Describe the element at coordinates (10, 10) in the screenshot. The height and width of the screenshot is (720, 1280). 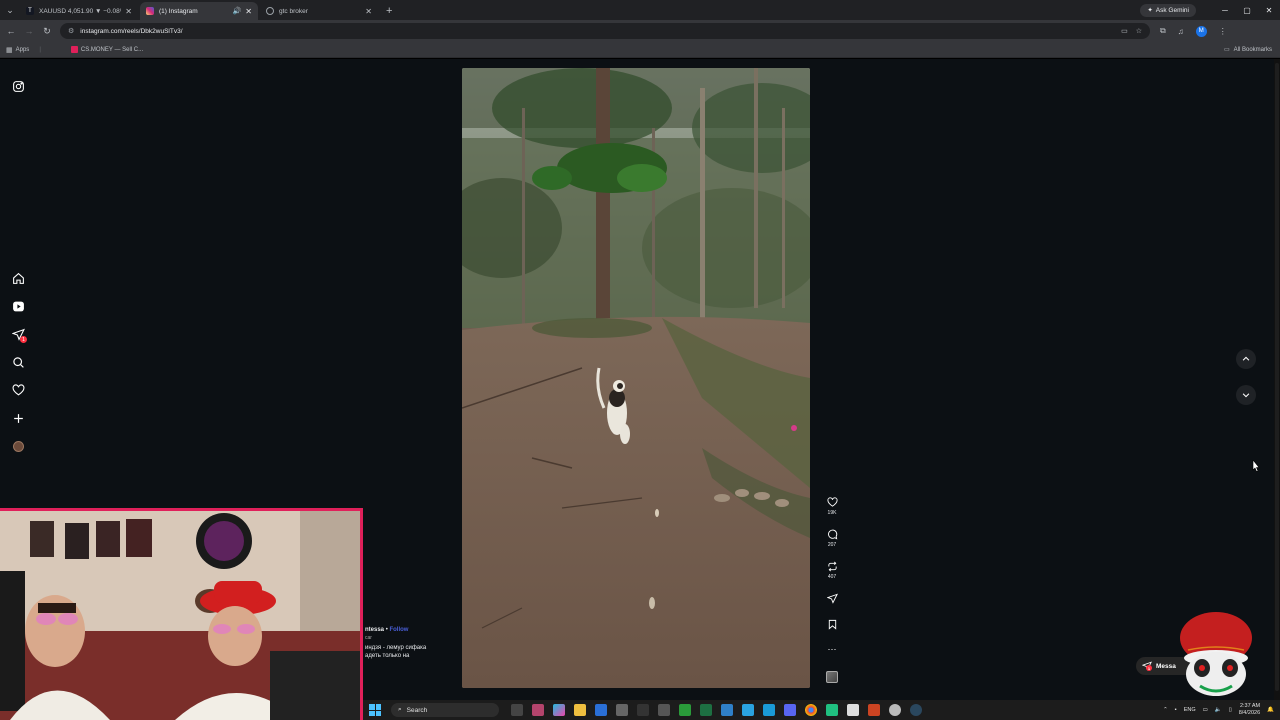
I see `tab-search-chevron-icon: ⌄` at that location.